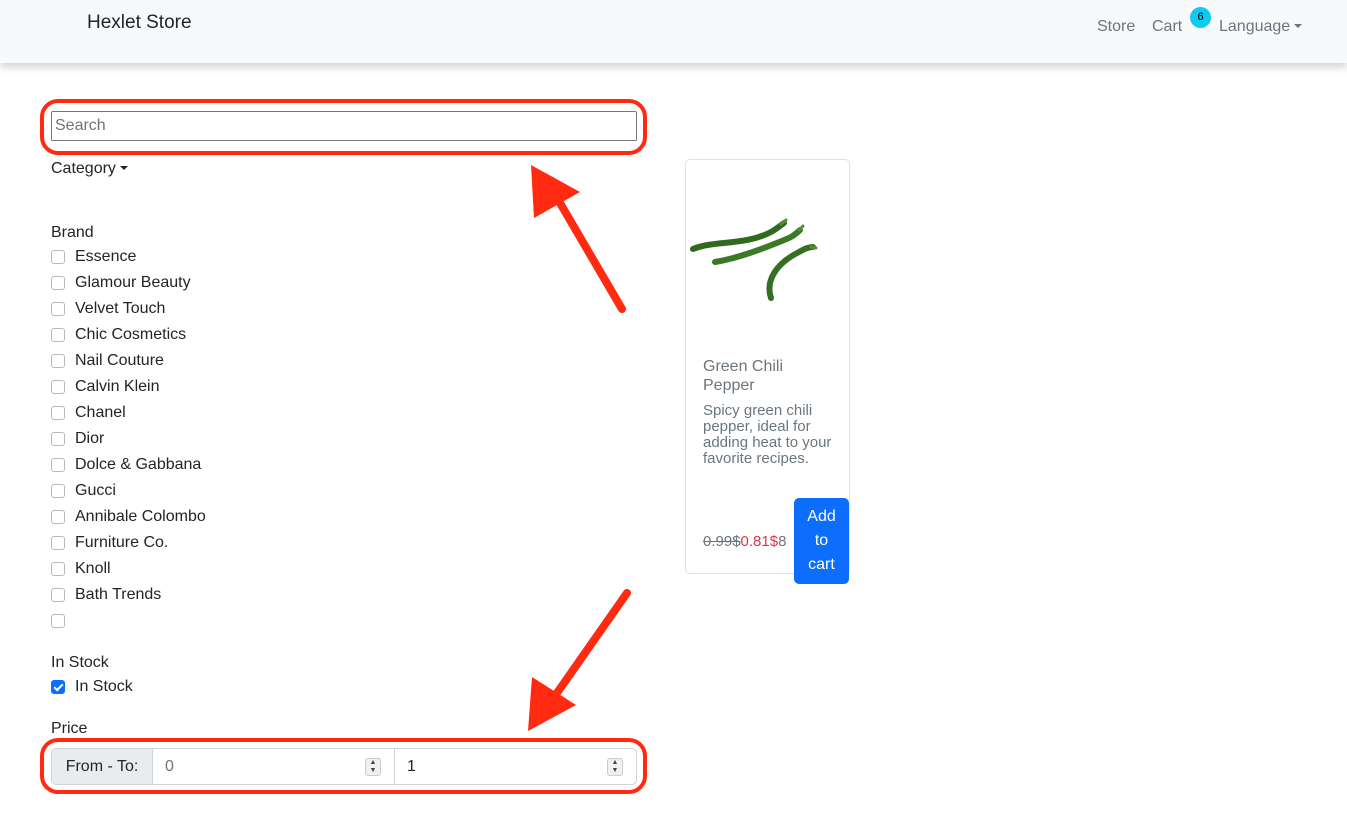 The height and width of the screenshot is (829, 1347). I want to click on annotation-arrow-up-head, so click(555, 191).